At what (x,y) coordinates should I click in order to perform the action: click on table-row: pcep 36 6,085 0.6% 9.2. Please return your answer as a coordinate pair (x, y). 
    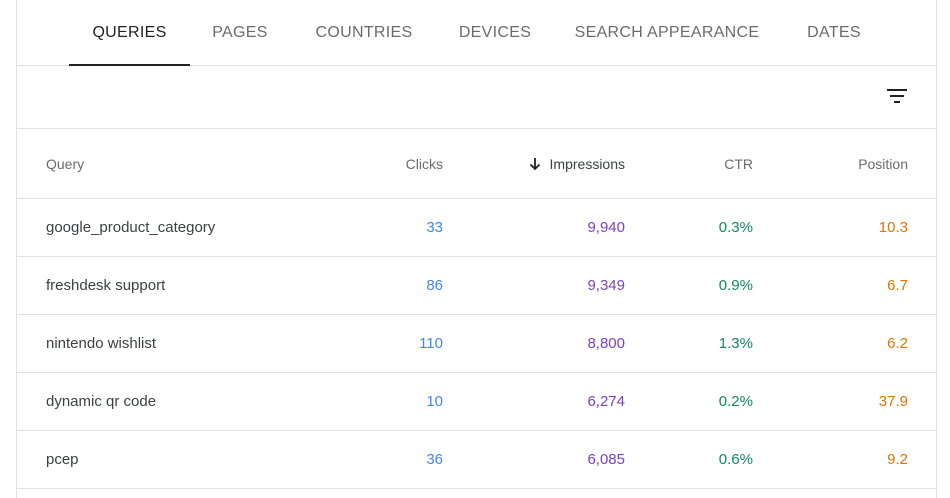
    Looking at the image, I should click on (476, 460).